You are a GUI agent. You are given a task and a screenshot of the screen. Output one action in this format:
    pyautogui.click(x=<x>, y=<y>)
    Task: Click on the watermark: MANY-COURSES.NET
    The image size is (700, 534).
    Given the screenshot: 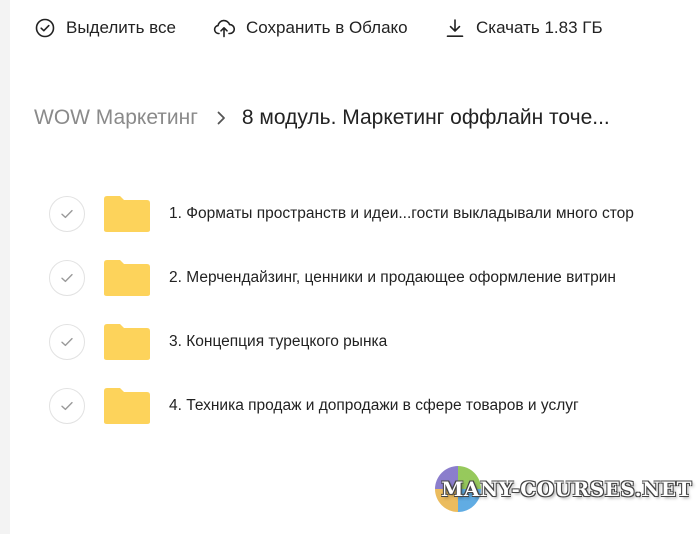 What is the action you would take?
    pyautogui.click(x=563, y=489)
    